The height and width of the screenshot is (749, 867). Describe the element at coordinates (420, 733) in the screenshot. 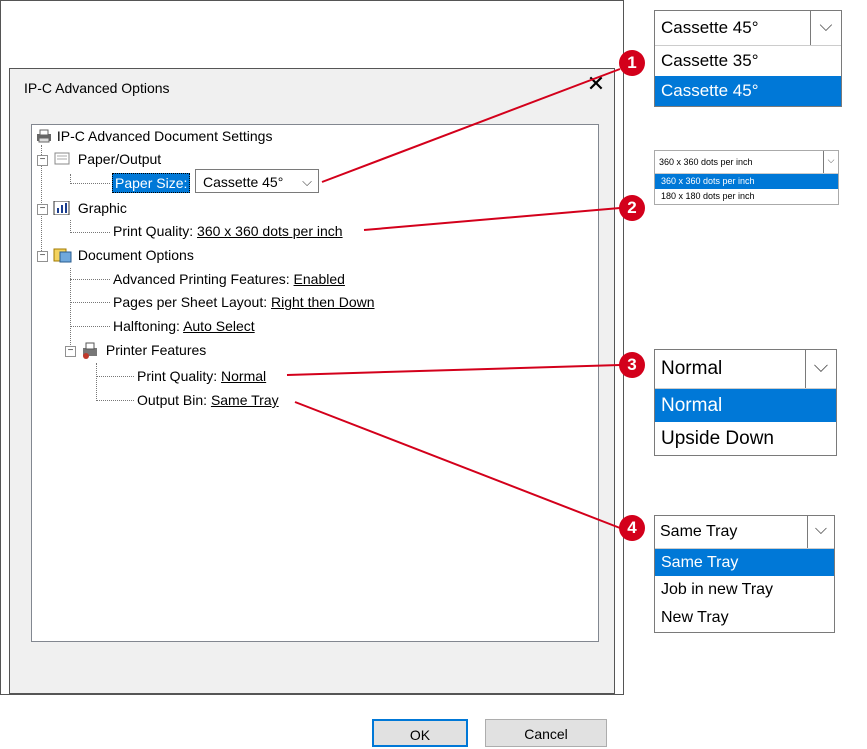

I see `ok-button: OK` at that location.